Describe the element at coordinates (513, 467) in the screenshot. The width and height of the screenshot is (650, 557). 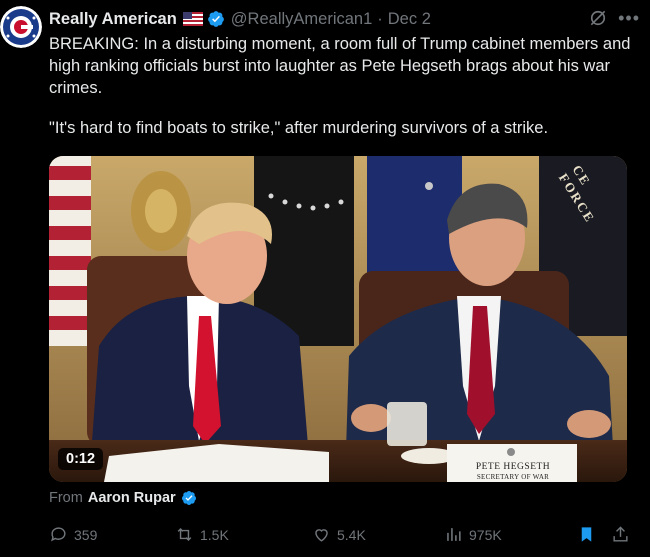
I see `nameplate-name: PETE HEGSETH` at that location.